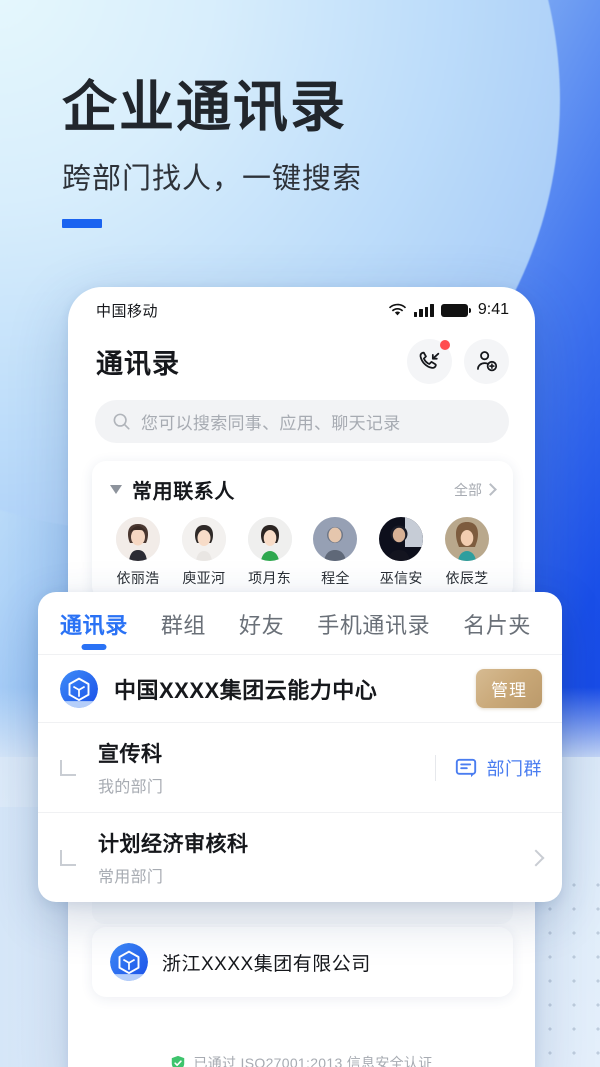 Image resolution: width=600 pixels, height=1067 pixels. What do you see at coordinates (465, 767) in the screenshot?
I see `chat-group-icon` at bounding box center [465, 767].